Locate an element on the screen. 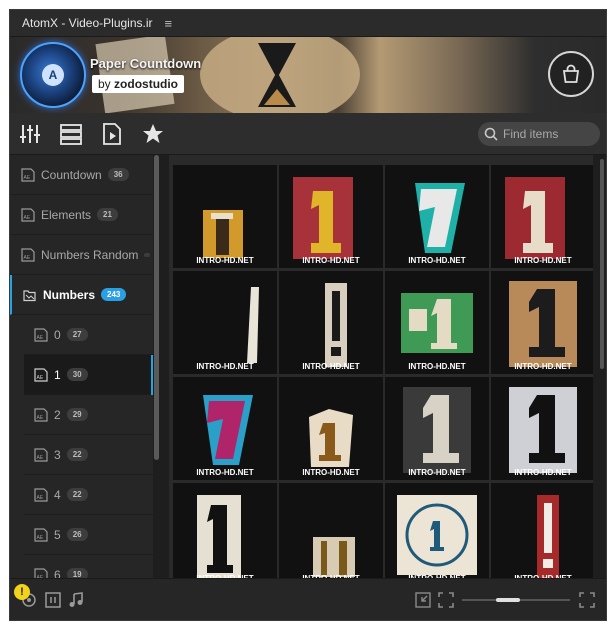  sidebar-subitem-3: AE 3 22 is located at coordinates (88, 455).